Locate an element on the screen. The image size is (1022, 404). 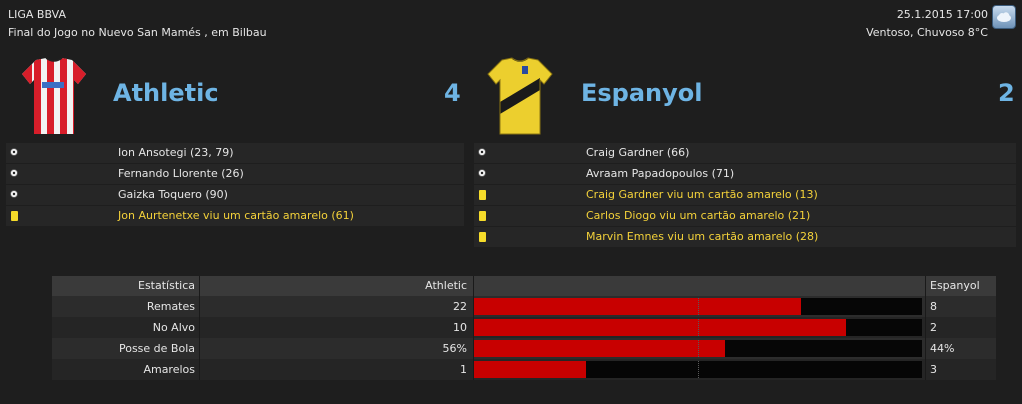
stat-away-value: 3 is located at coordinates (960, 369).